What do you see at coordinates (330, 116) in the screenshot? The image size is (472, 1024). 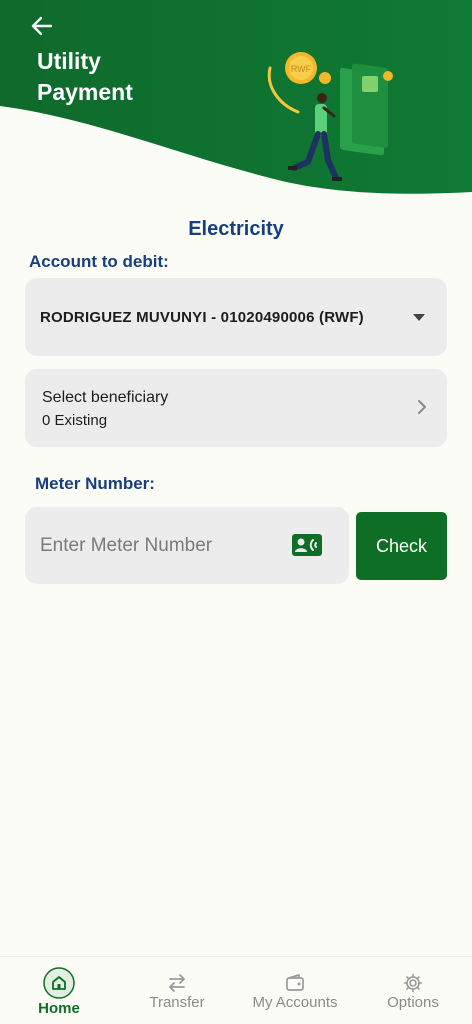 I see `payment-illustration: RWF` at bounding box center [330, 116].